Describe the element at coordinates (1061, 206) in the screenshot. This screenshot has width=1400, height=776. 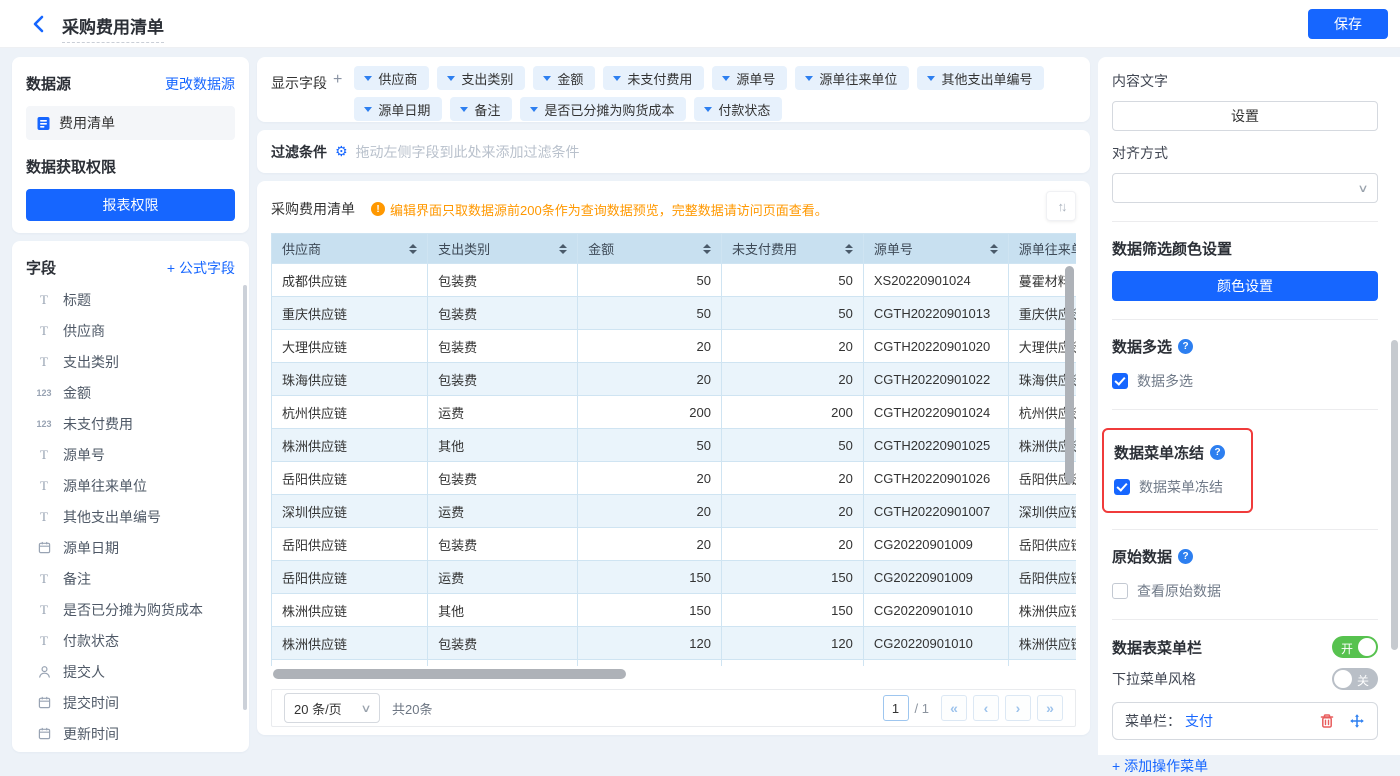
I see `sort-order-button: ↑↓` at that location.